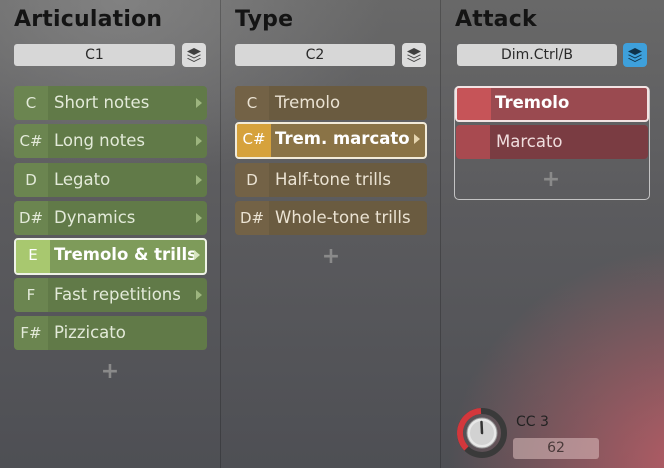 Image resolution: width=664 pixels, height=468 pixels. I want to click on articulation-item: D# Dynamics, so click(110, 218).